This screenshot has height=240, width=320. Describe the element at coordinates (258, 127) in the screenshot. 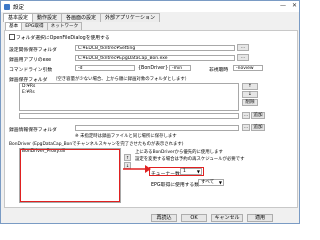

I see `rec-info-folder-add-button: 追加` at that location.